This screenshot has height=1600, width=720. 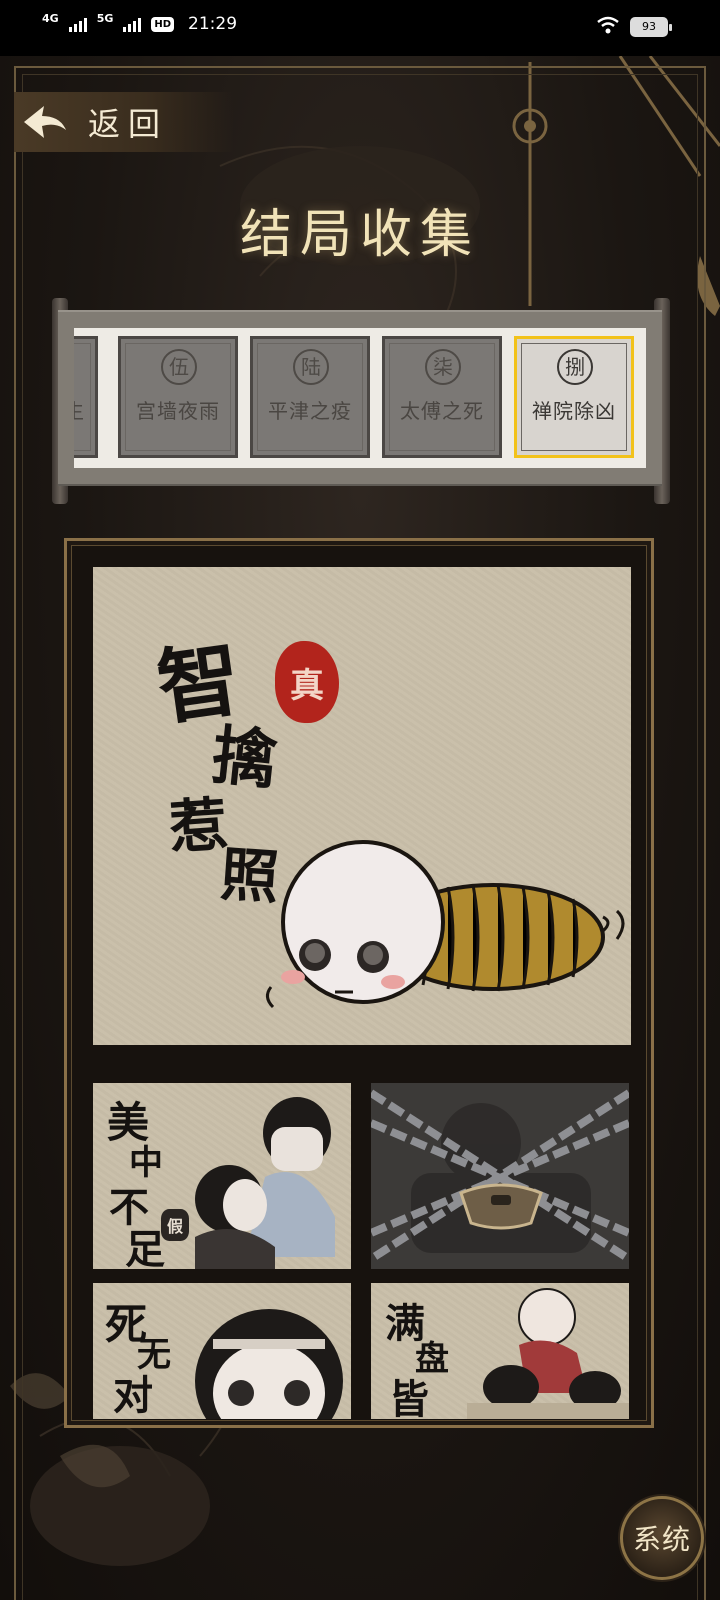 I want to click on chapter-tab-label: 生, so click(x=84, y=409).